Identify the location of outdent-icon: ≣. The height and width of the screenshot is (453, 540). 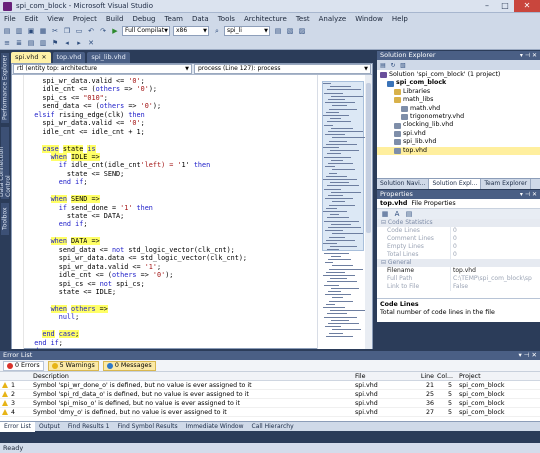
(19, 43).